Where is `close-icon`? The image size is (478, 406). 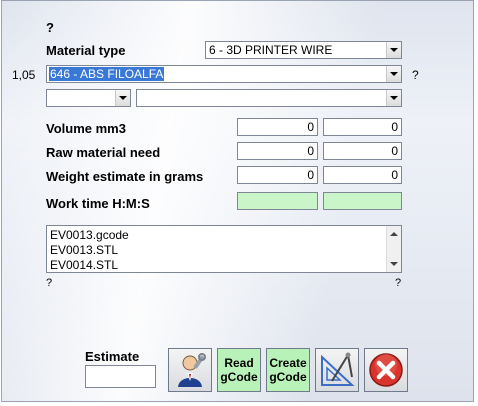 close-icon is located at coordinates (386, 370).